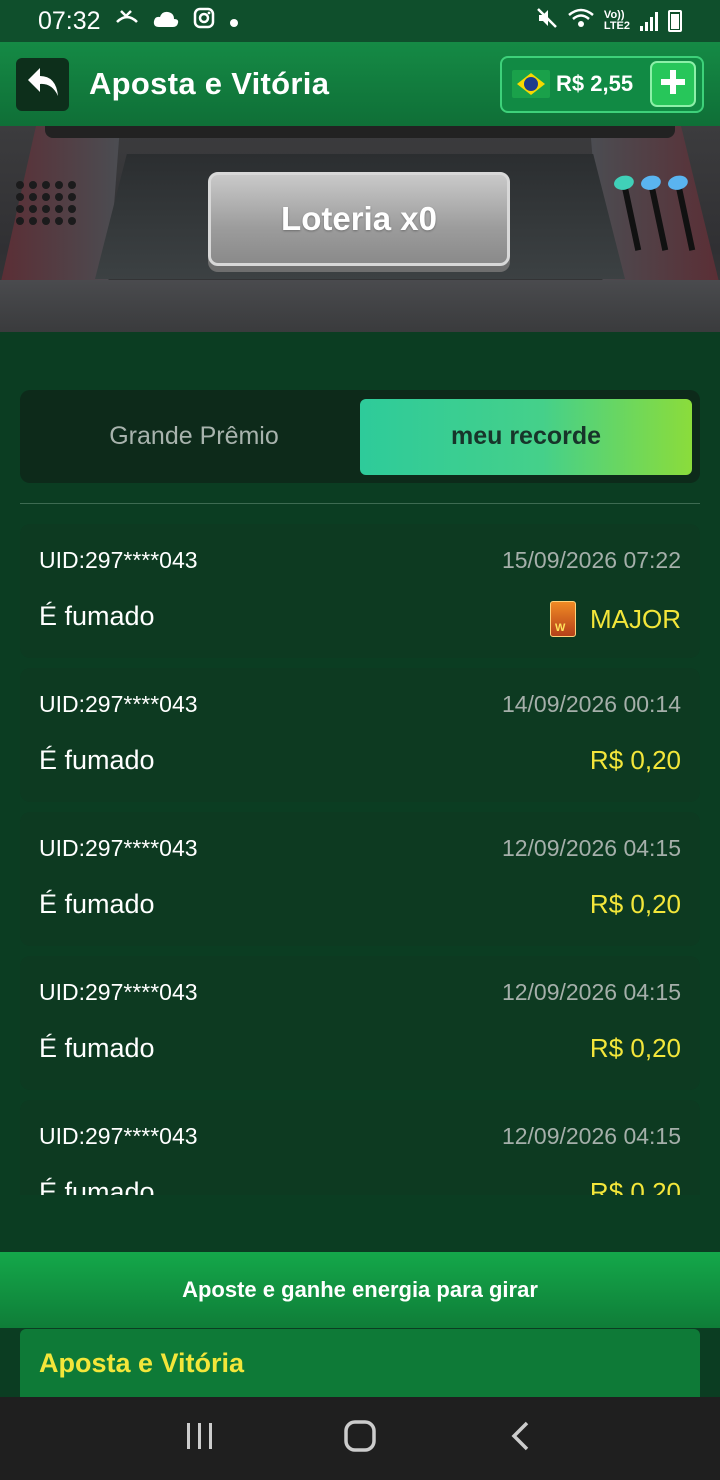 This screenshot has width=720, height=1480. Describe the element at coordinates (563, 619) in the screenshot. I see `wild-icon` at that location.